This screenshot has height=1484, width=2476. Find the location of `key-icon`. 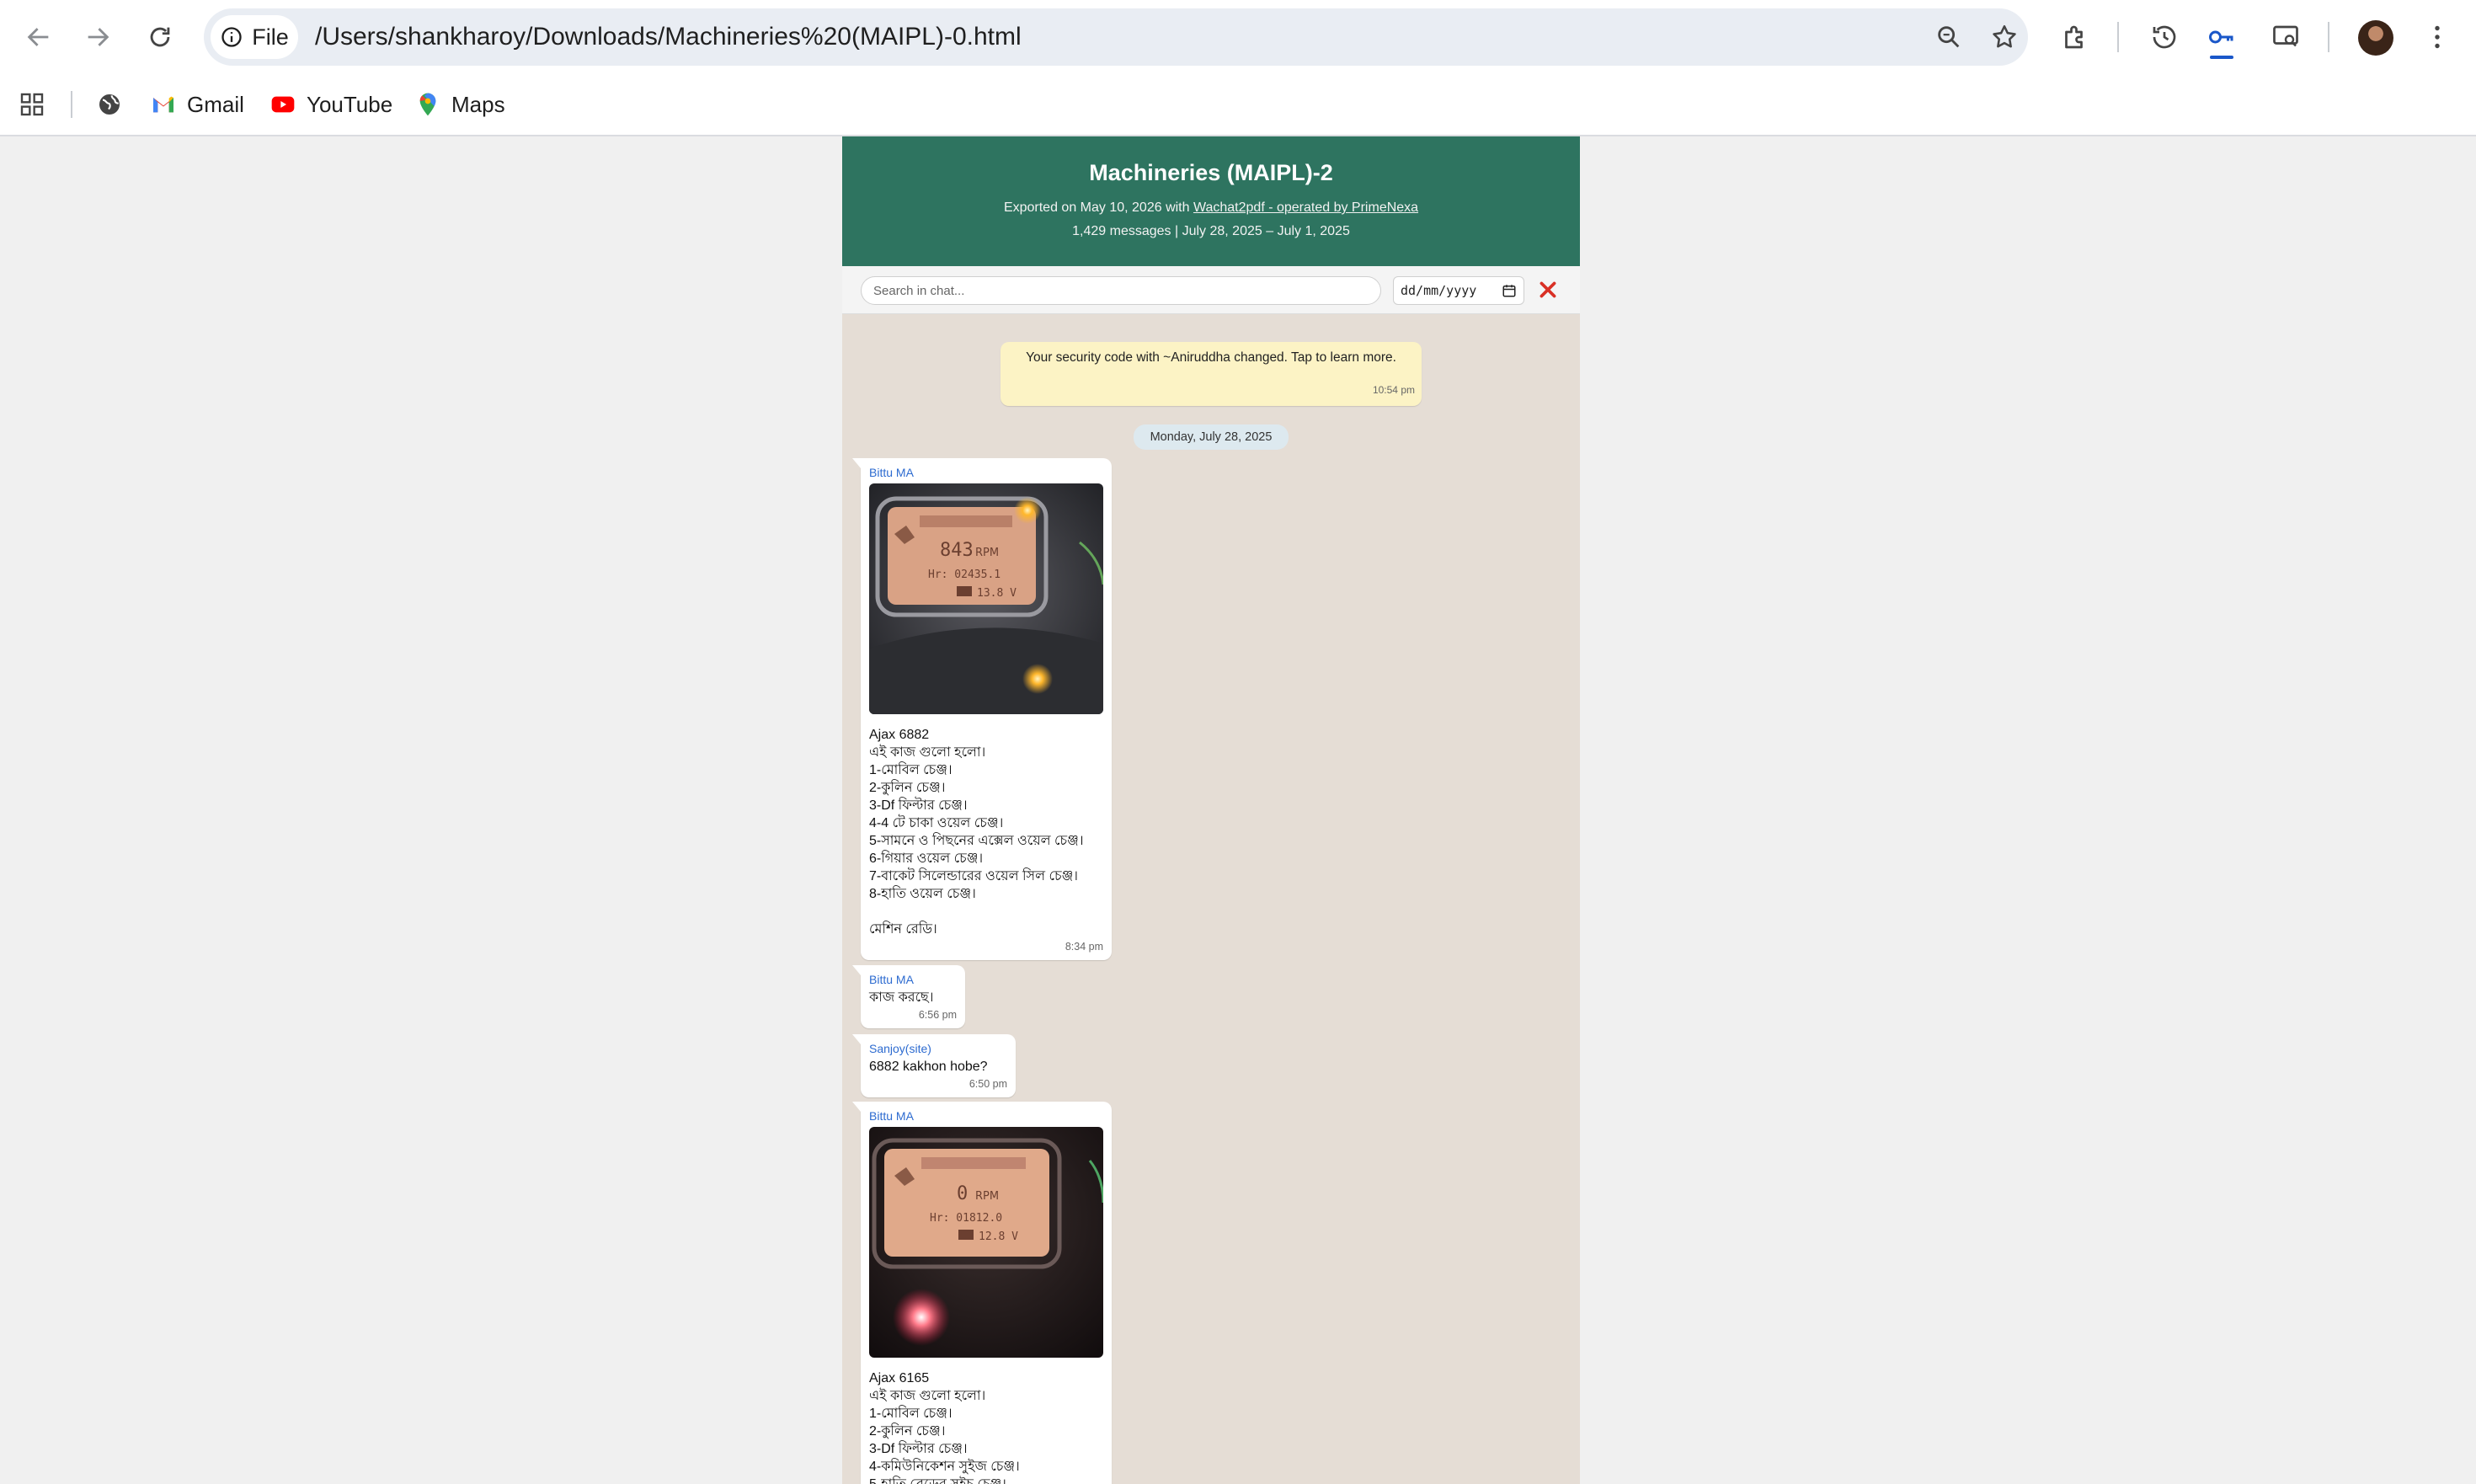

key-icon is located at coordinates (2221, 37).